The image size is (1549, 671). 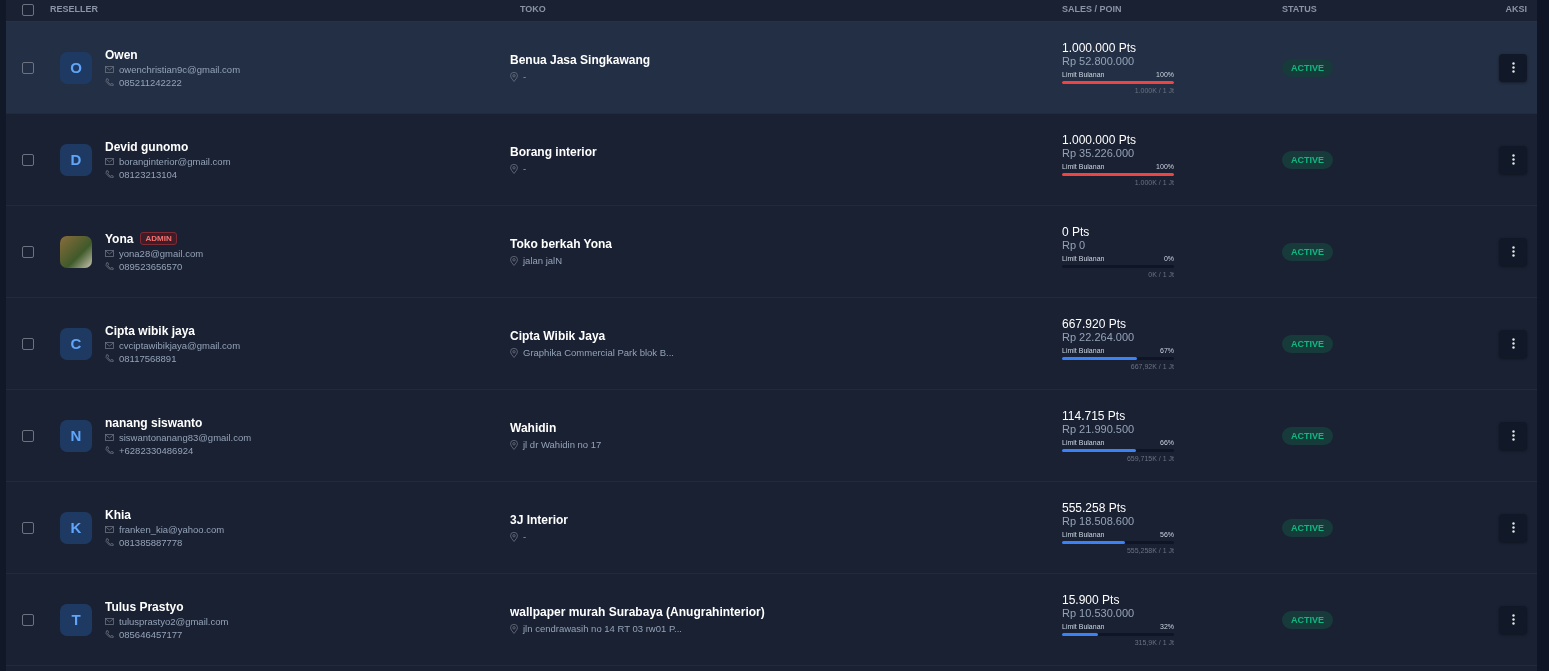 What do you see at coordinates (148, 174) in the screenshot?
I see `phone-text: 08123213104` at bounding box center [148, 174].